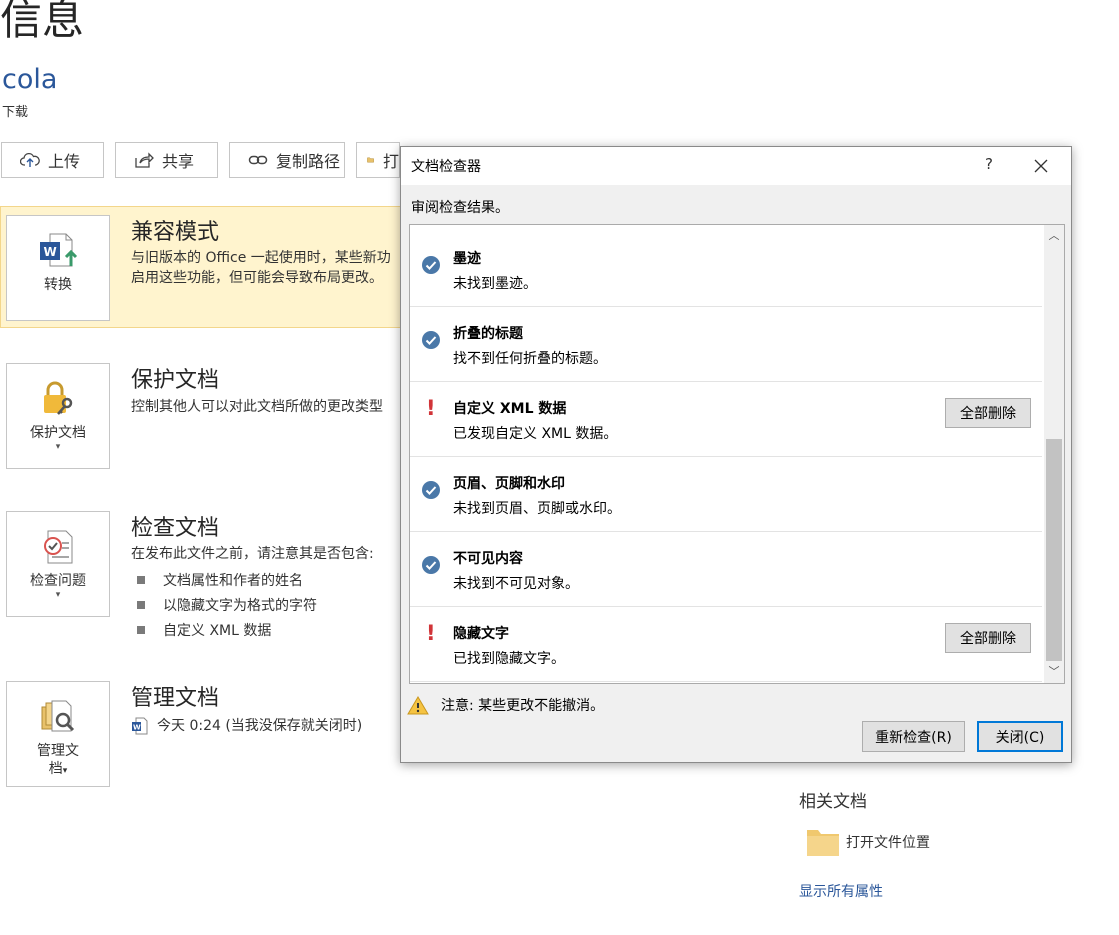 Image resolution: width=1119 pixels, height=935 pixels. I want to click on folder-open-icon, so click(370, 160).